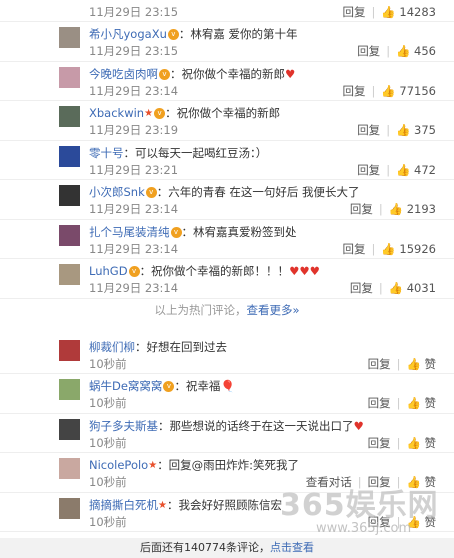 The width and height of the screenshot is (454, 558). I want to click on more-comments-bar: 后面还有140774条评论，点击查看, so click(227, 548).